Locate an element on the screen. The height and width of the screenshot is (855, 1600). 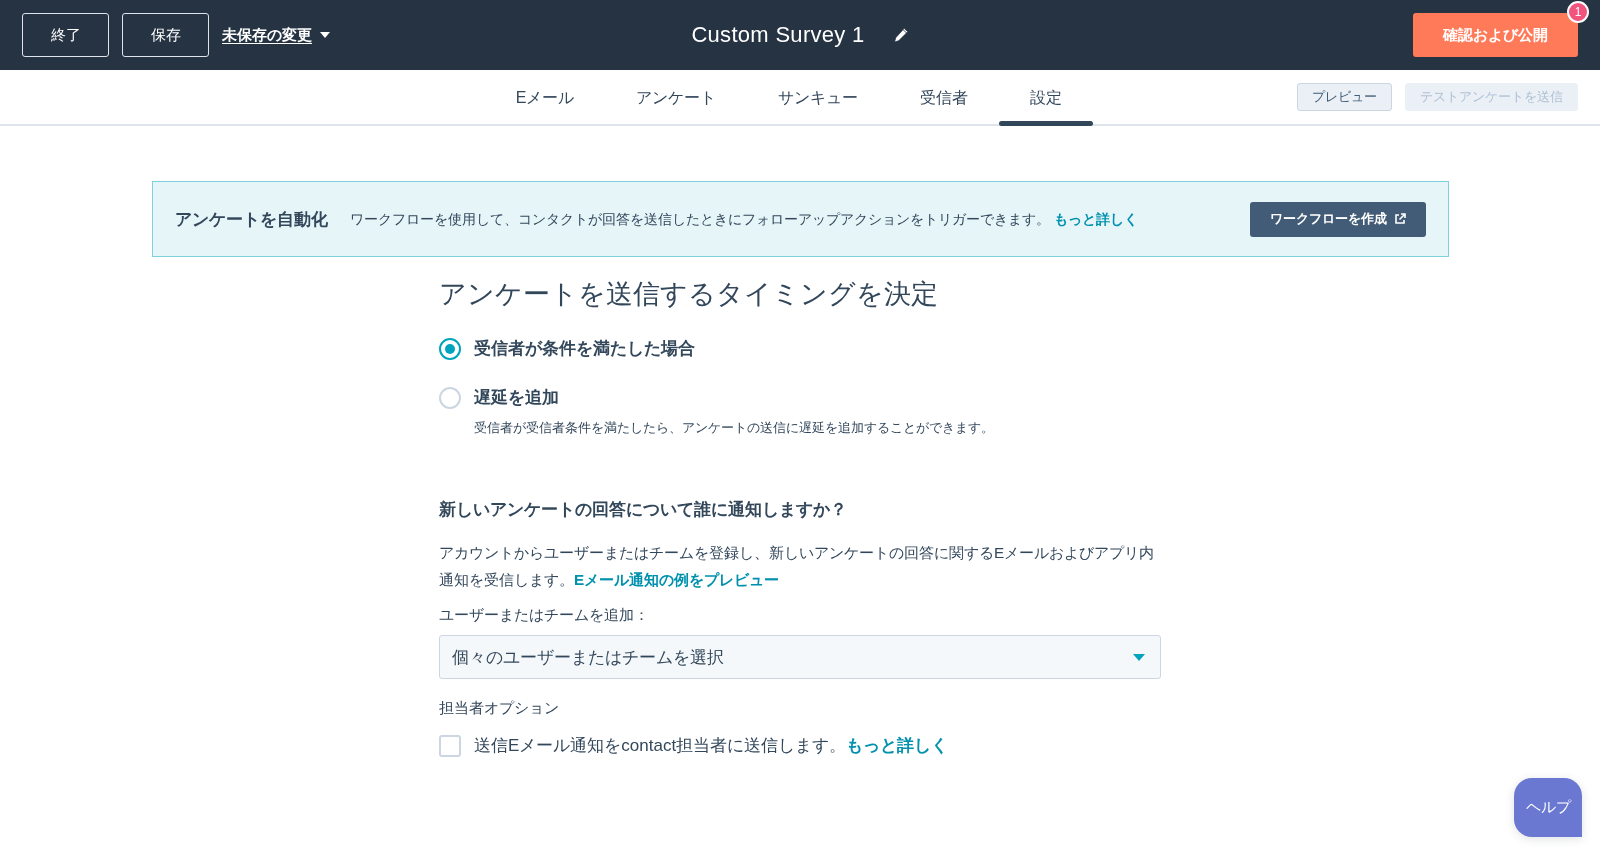
exit-button: 終了 is located at coordinates (65, 35).